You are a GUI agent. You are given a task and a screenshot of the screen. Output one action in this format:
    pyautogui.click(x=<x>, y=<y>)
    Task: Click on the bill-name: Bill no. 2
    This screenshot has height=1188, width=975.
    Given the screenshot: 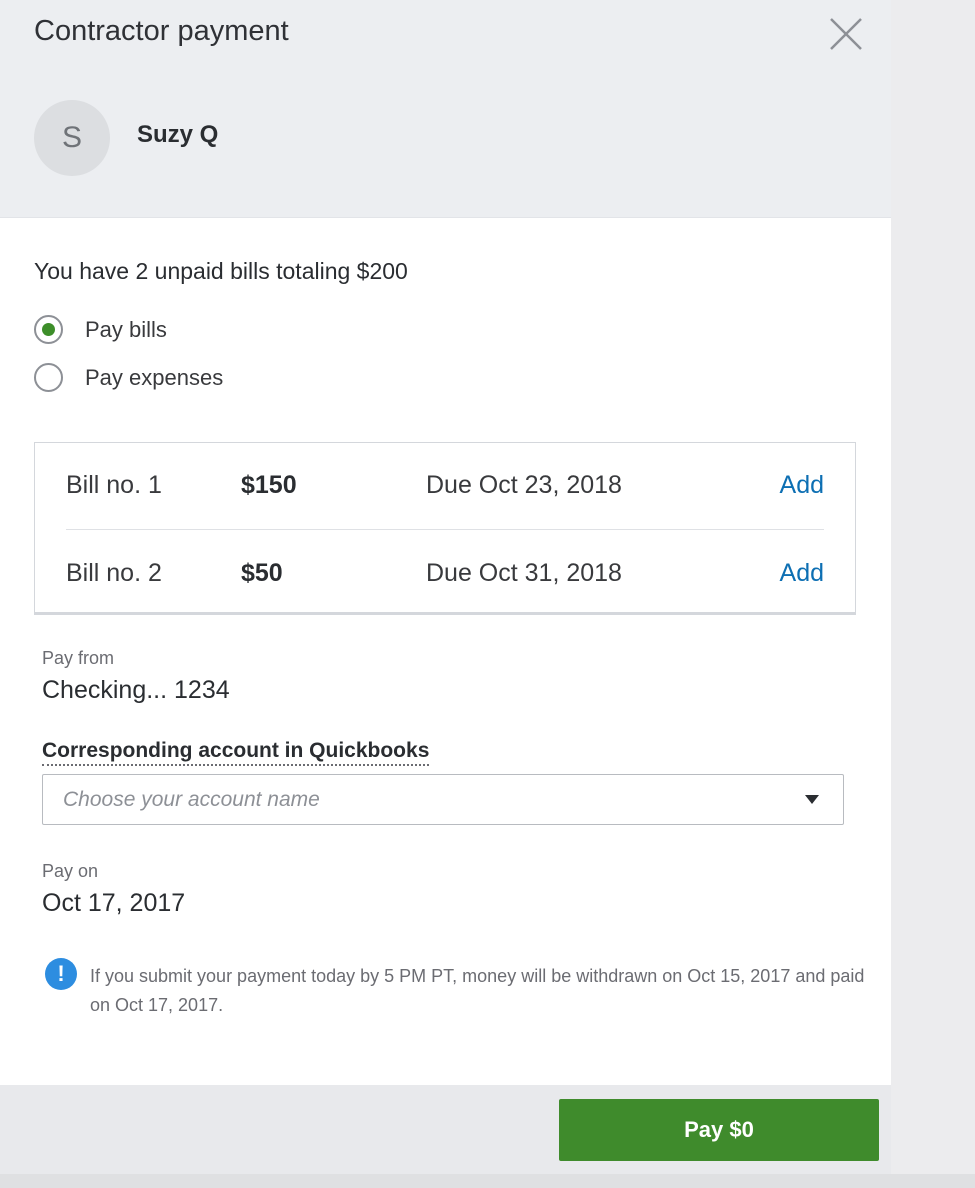 What is the action you would take?
    pyautogui.click(x=114, y=573)
    